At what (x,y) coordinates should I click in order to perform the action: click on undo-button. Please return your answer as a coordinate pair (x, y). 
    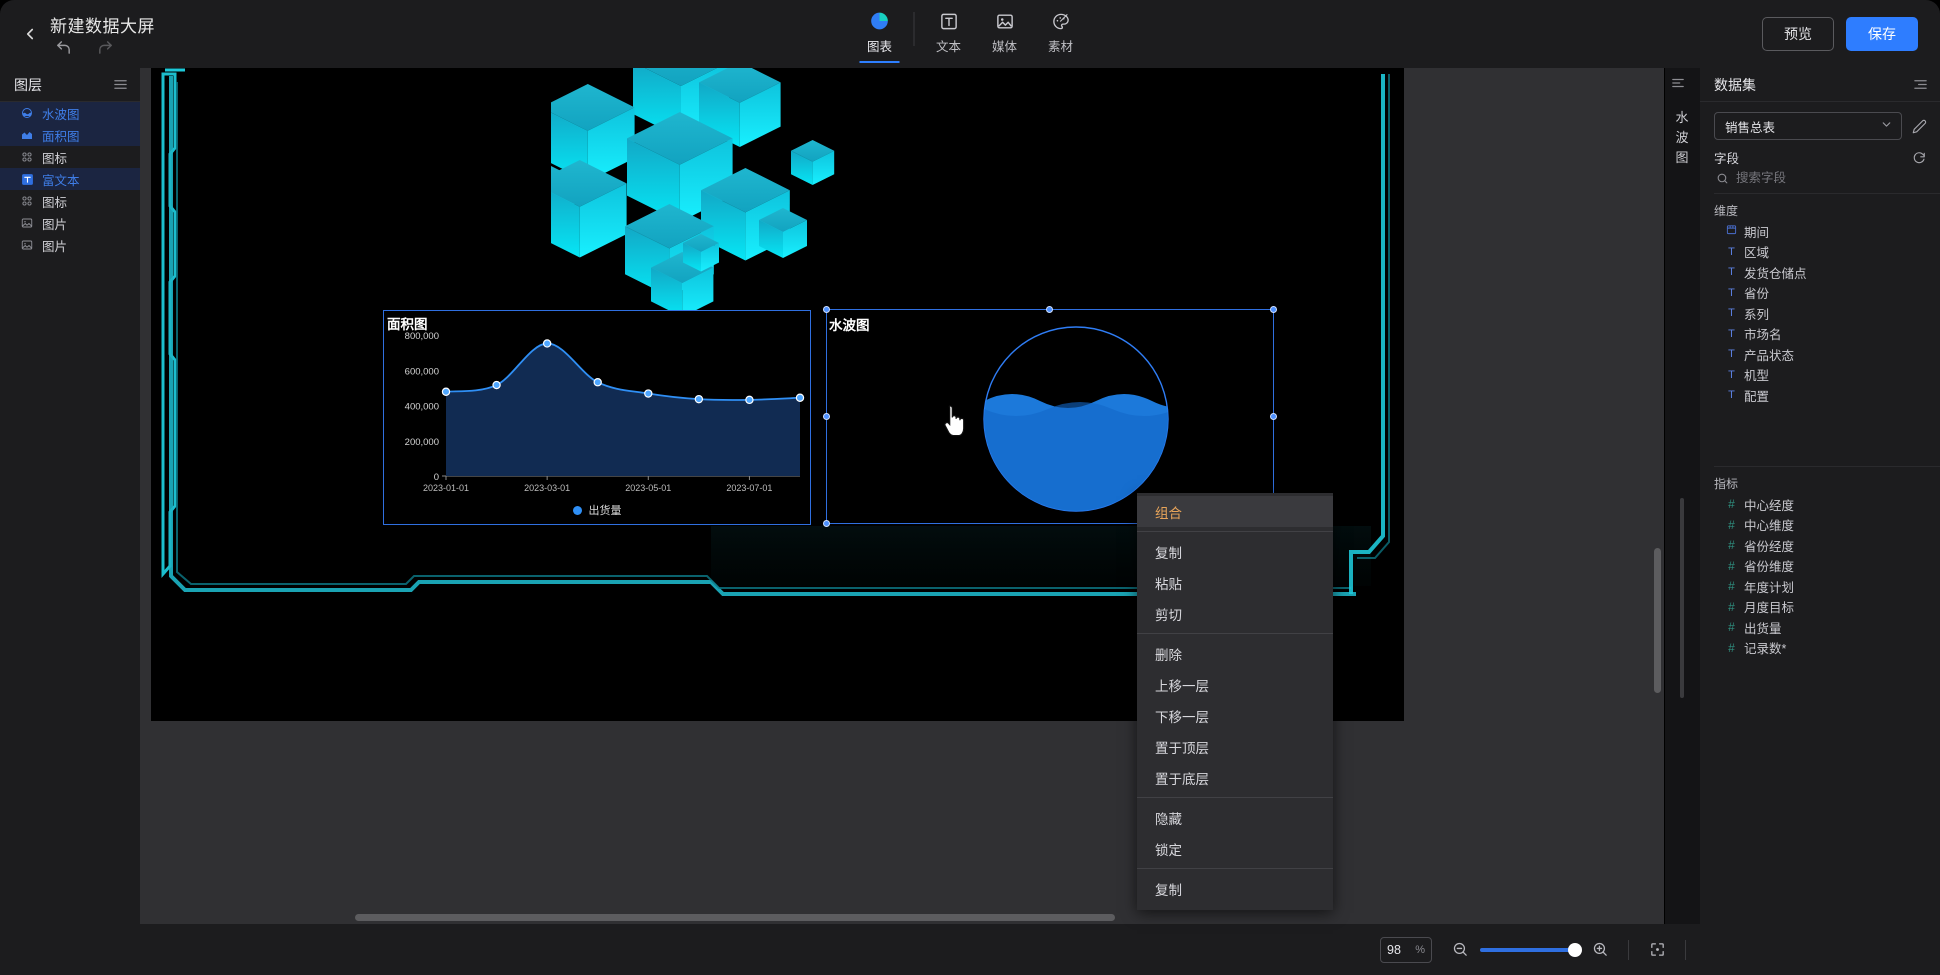
    Looking at the image, I should click on (63, 47).